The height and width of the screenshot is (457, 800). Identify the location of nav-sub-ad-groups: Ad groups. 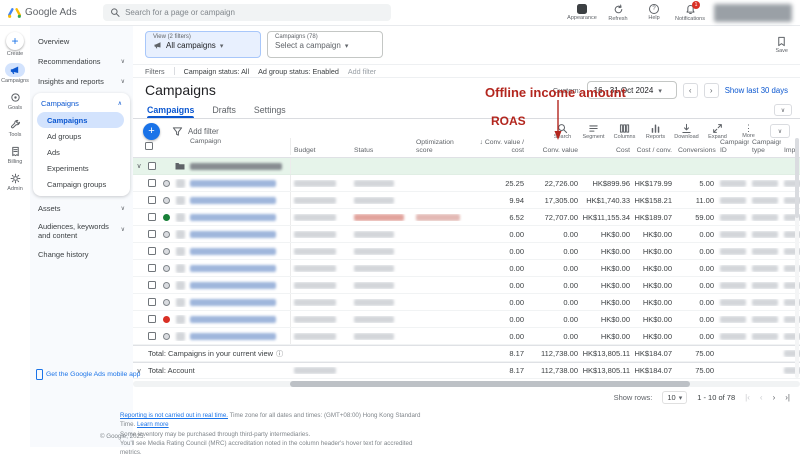
(81, 136).